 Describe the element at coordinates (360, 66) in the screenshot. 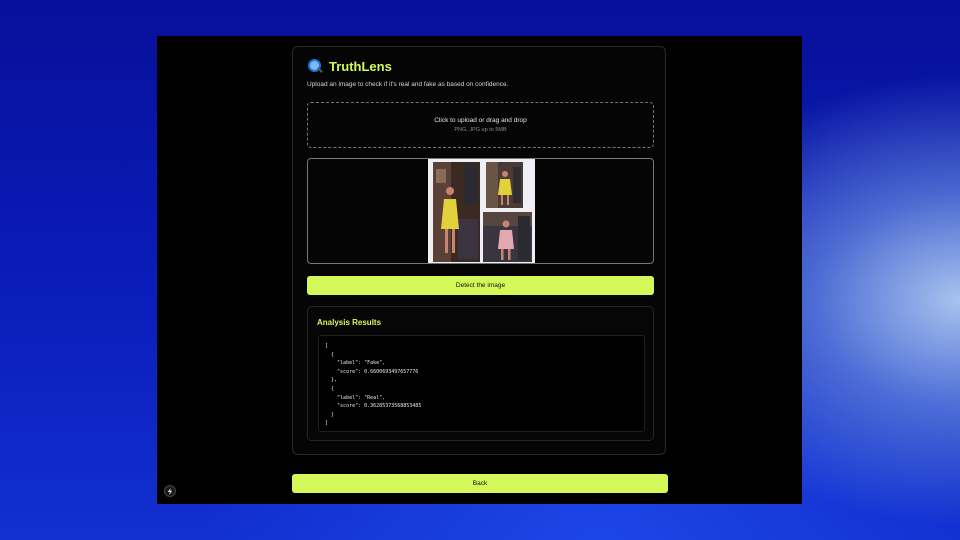

I see `app-title: TruthLens` at that location.